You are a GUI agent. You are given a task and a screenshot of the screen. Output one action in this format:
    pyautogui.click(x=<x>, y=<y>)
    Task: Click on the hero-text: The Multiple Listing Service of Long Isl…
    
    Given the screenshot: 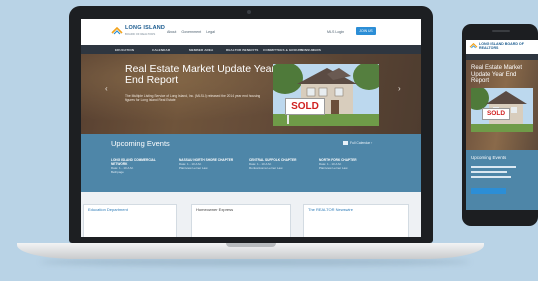 What is the action you would take?
    pyautogui.click(x=193, y=98)
    